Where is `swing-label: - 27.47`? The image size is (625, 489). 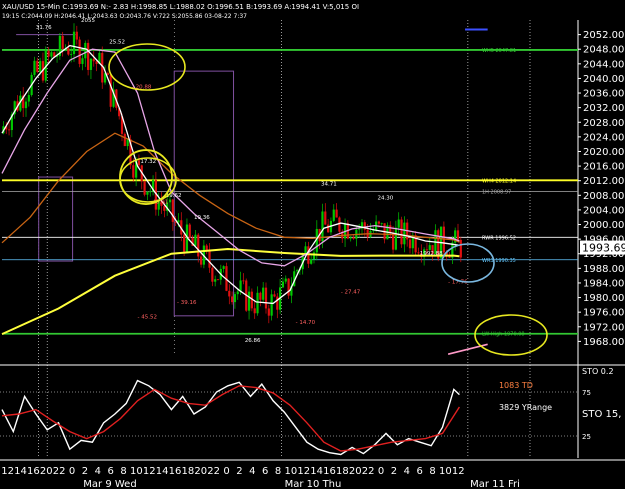
swing-label: - 27.47 is located at coordinates (351, 293).